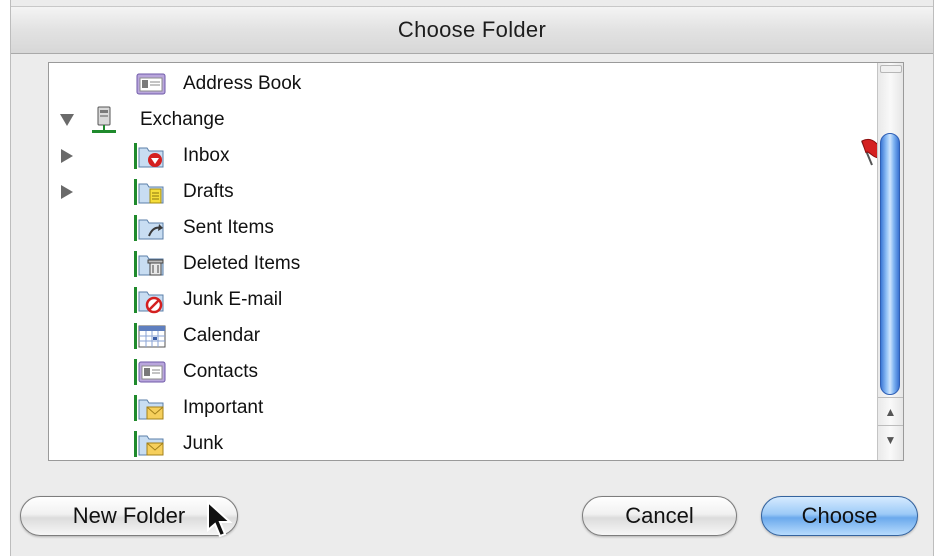  What do you see at coordinates (464, 192) in the screenshot?
I see `folder-row-drafts: Drafts` at bounding box center [464, 192].